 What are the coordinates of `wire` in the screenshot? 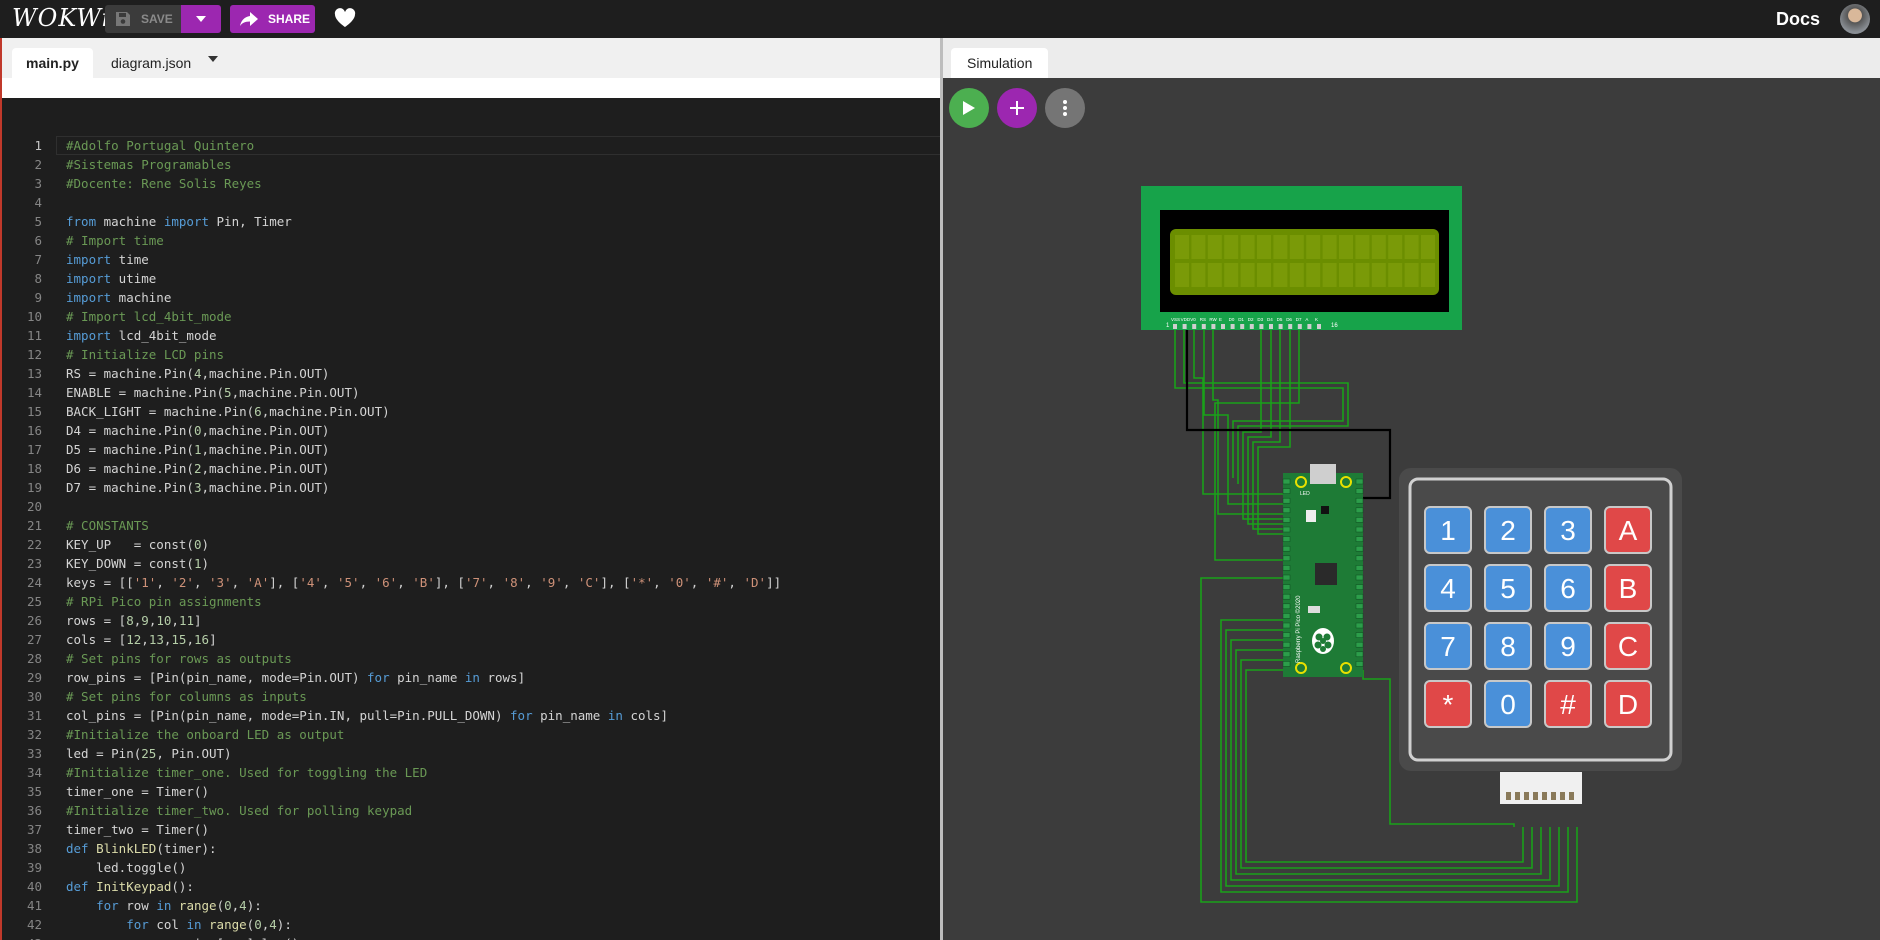 It's located at (1266, 407).